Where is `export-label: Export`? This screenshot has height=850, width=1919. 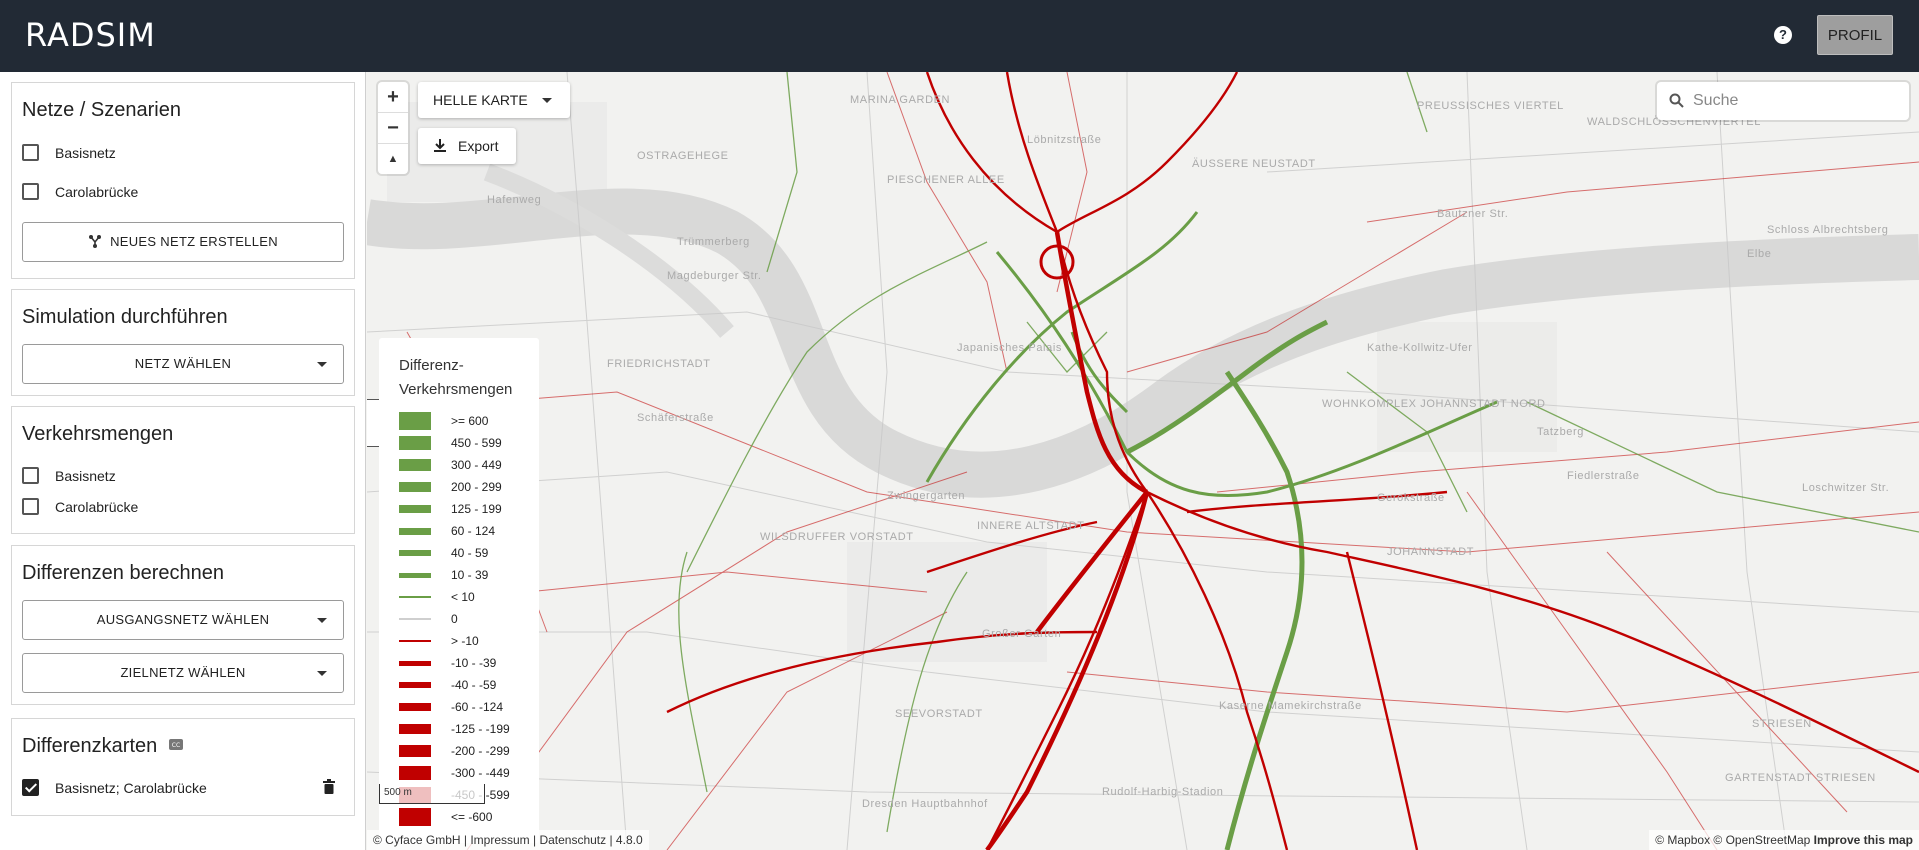
export-label: Export is located at coordinates (478, 146).